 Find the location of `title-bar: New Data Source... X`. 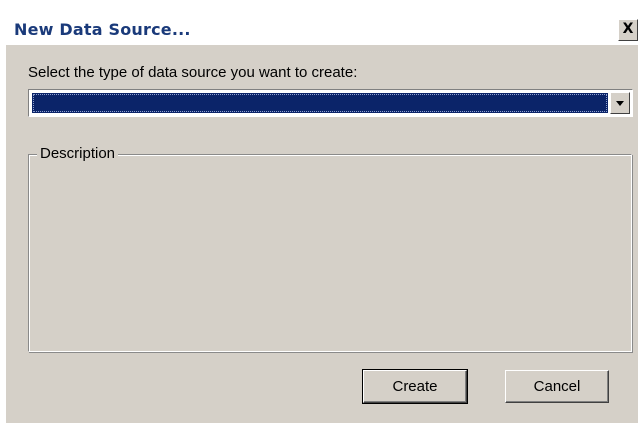

title-bar: New Data Source... X is located at coordinates (322, 29).